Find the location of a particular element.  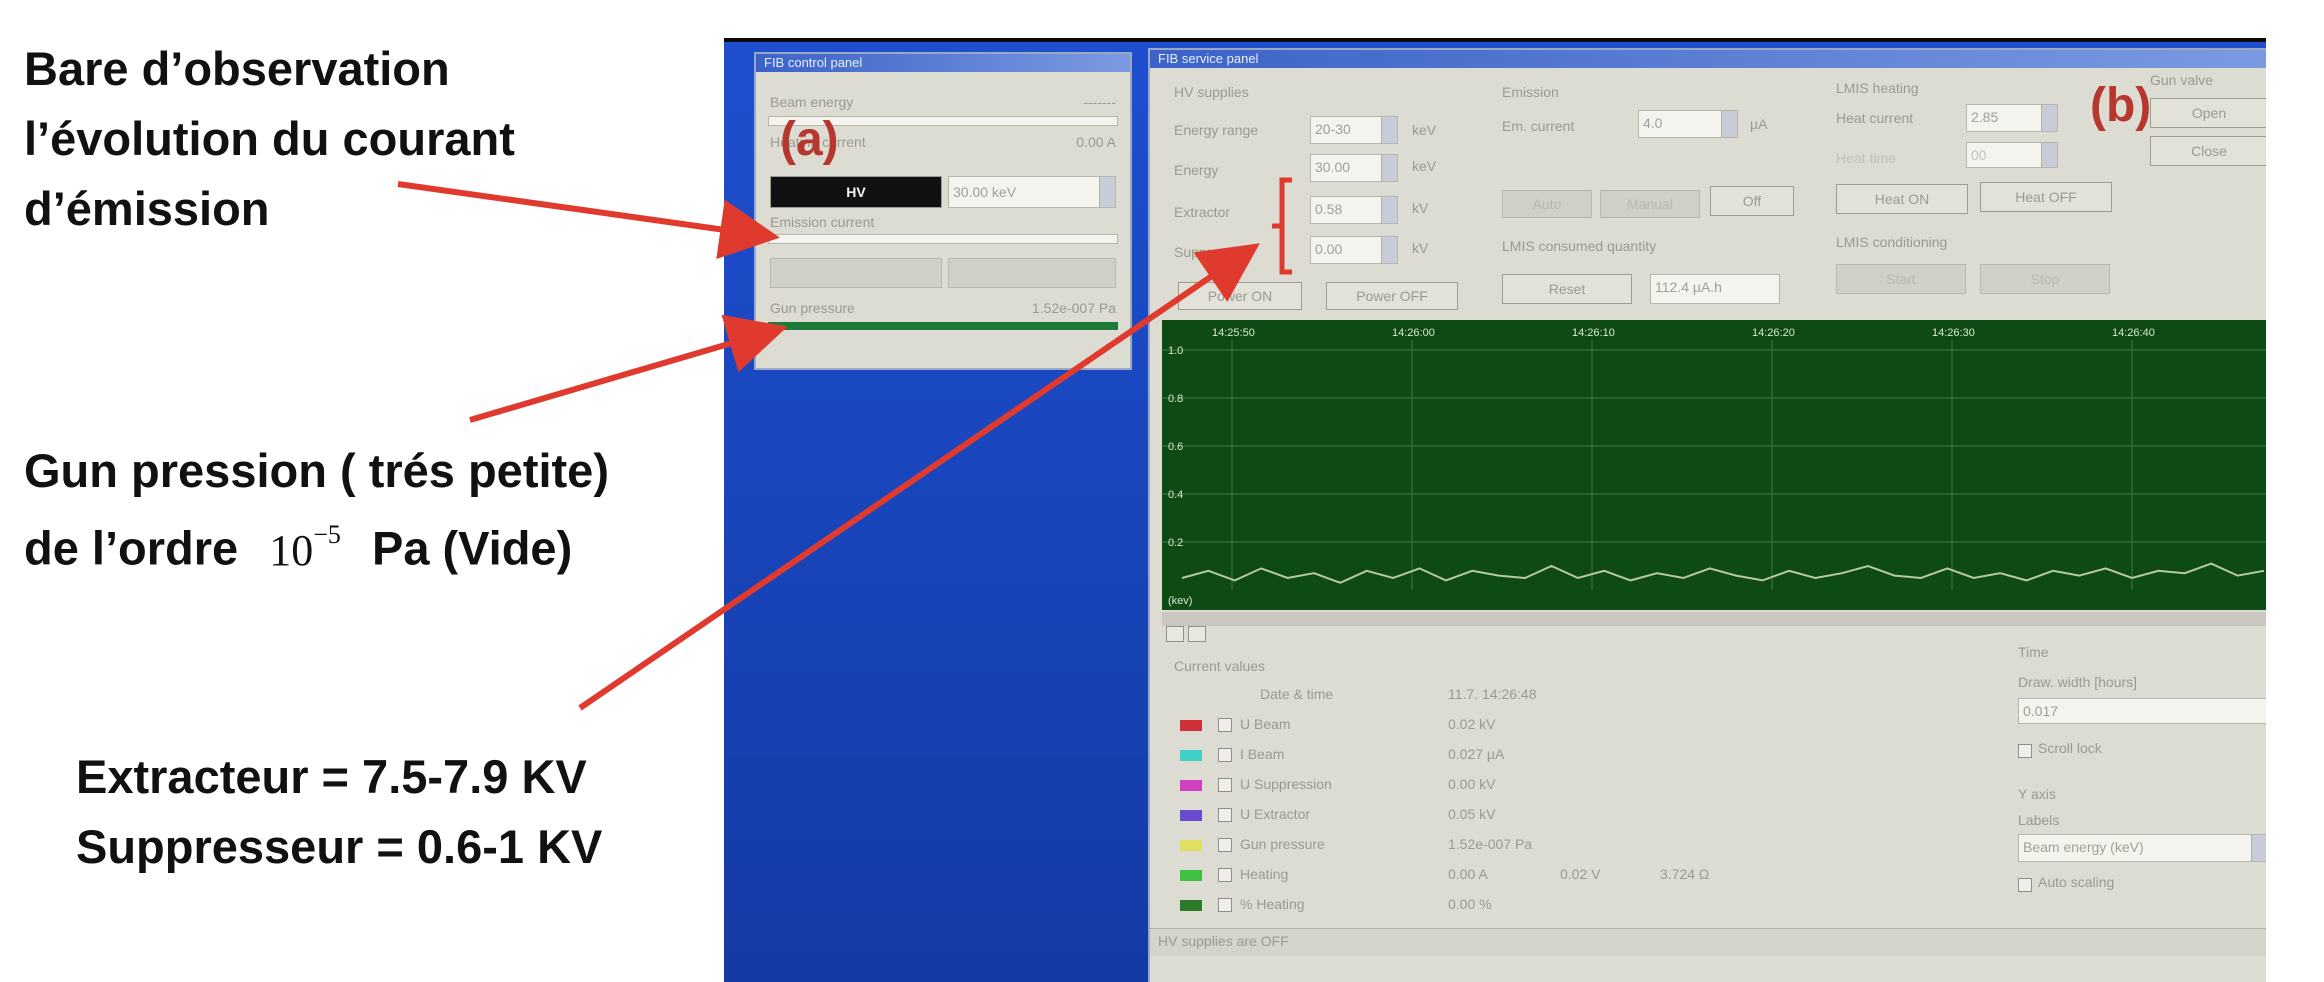

arrow-to-emission-bar is located at coordinates (588, 220).